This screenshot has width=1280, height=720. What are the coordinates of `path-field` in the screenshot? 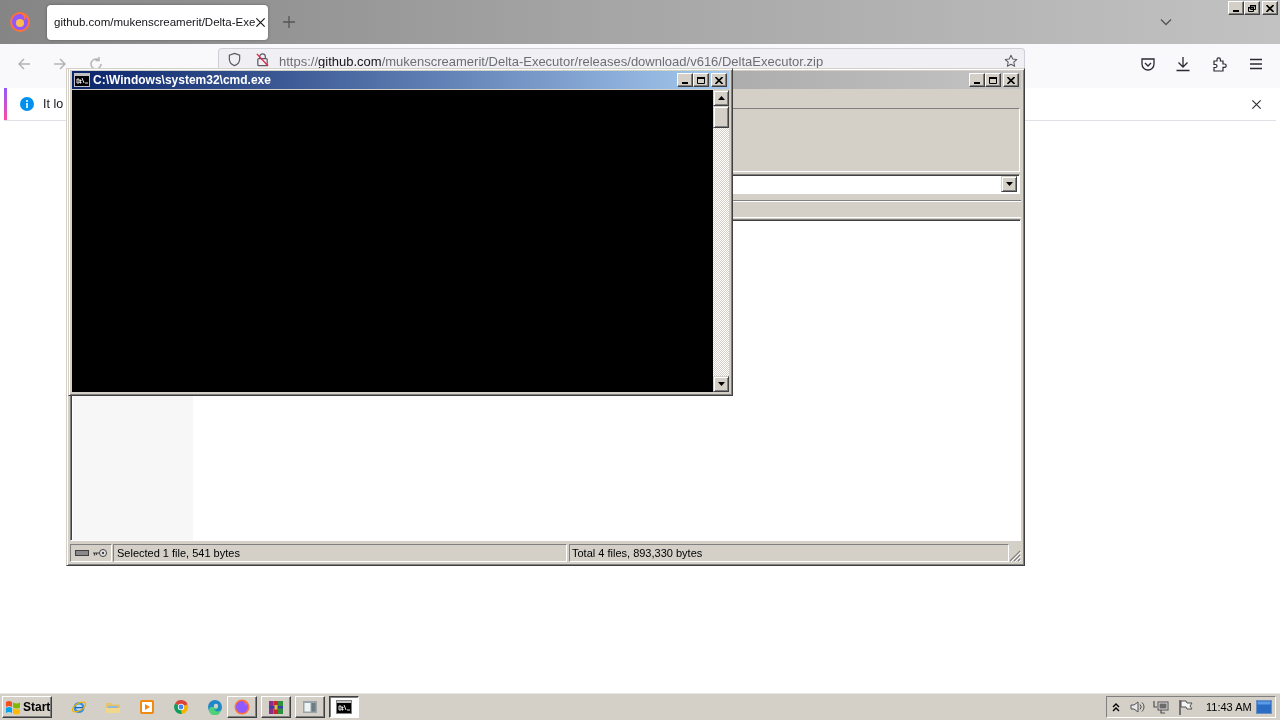 It's located at (876, 184).